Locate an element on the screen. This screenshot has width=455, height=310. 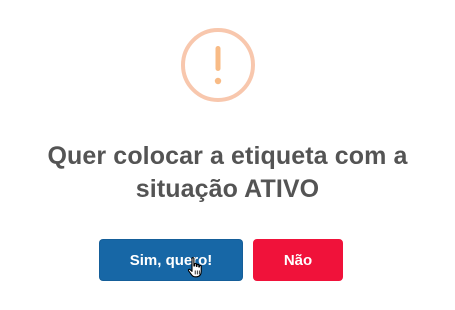
exclamation-icon is located at coordinates (218, 65).